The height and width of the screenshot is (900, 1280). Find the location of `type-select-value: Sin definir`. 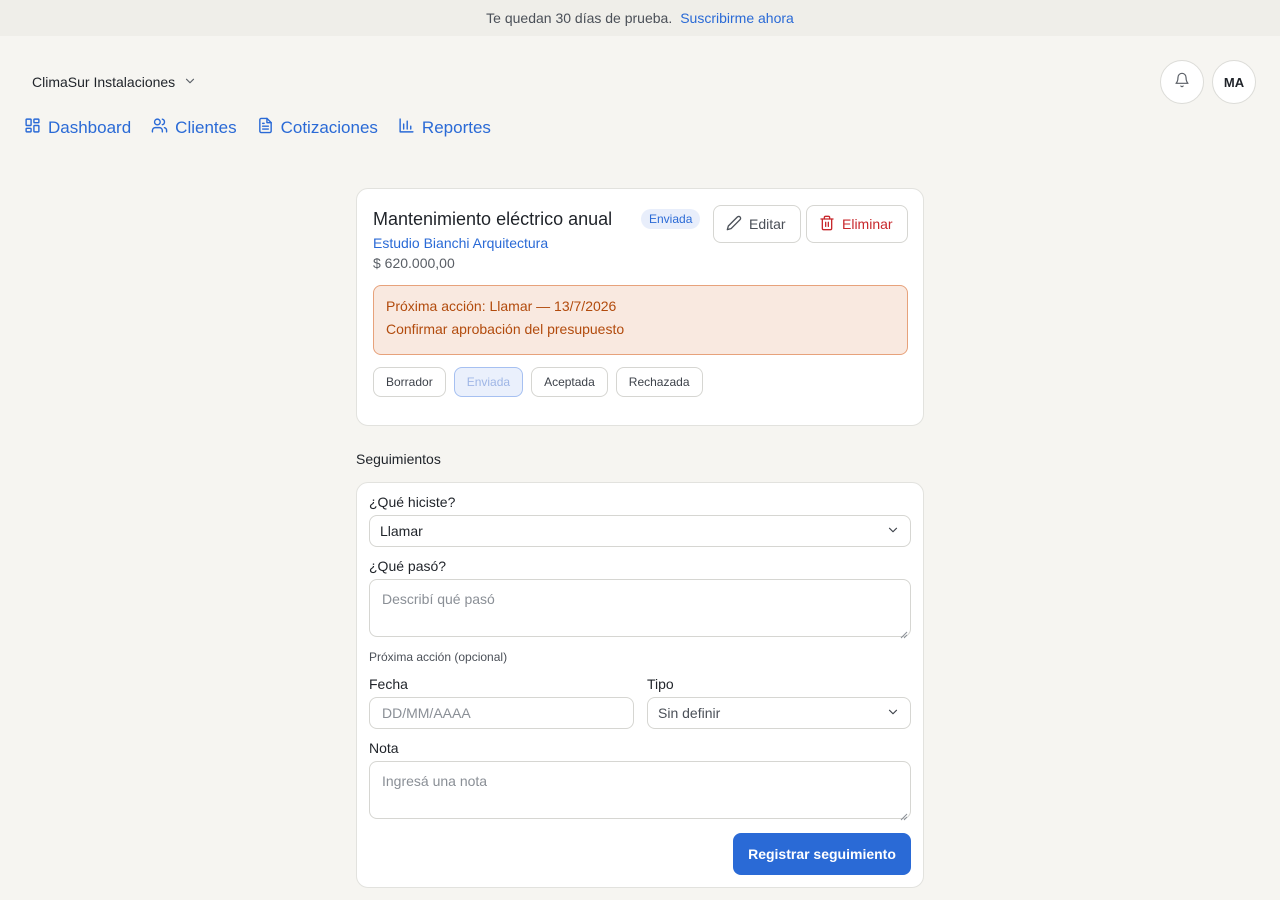

type-select-value: Sin definir is located at coordinates (689, 713).